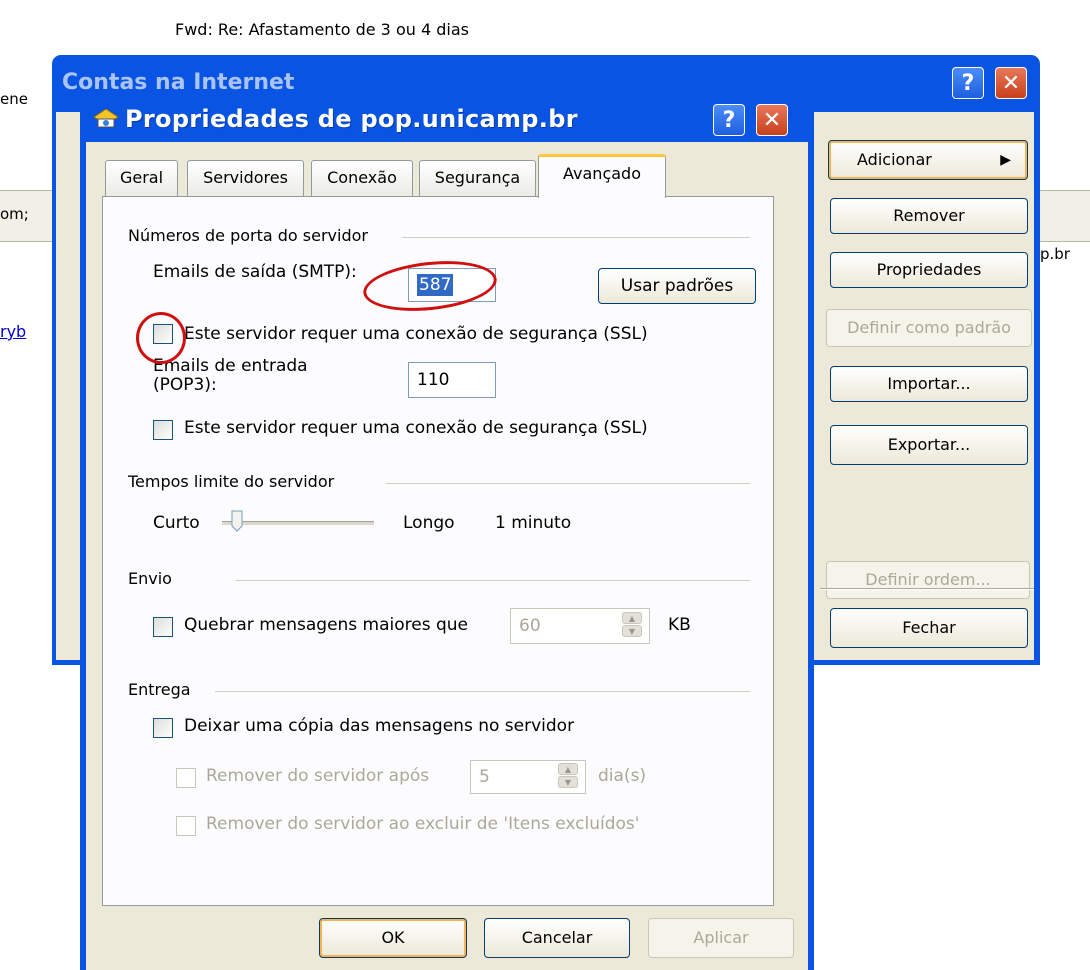 The width and height of the screenshot is (1090, 970). Describe the element at coordinates (248, 235) in the screenshot. I see `port-group-label: Números de porta do servidor` at that location.